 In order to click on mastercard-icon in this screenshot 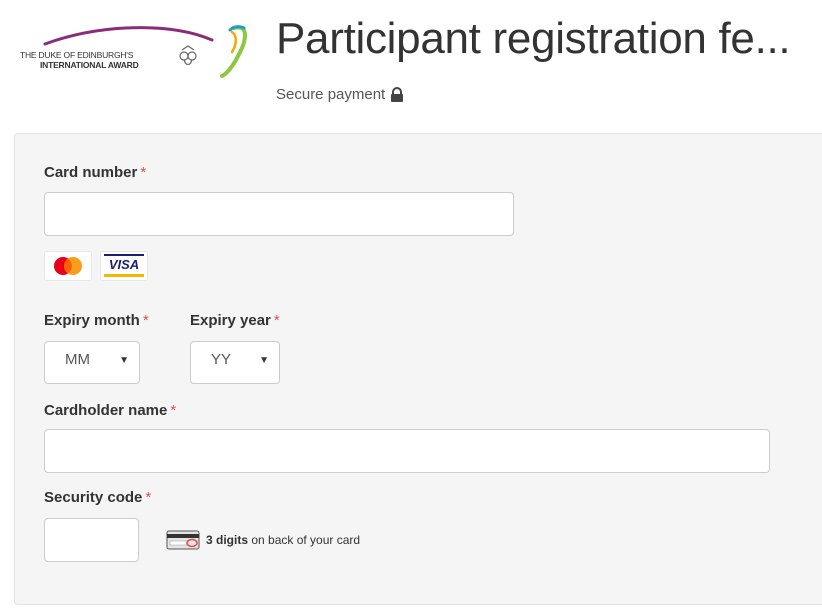, I will do `click(68, 266)`.